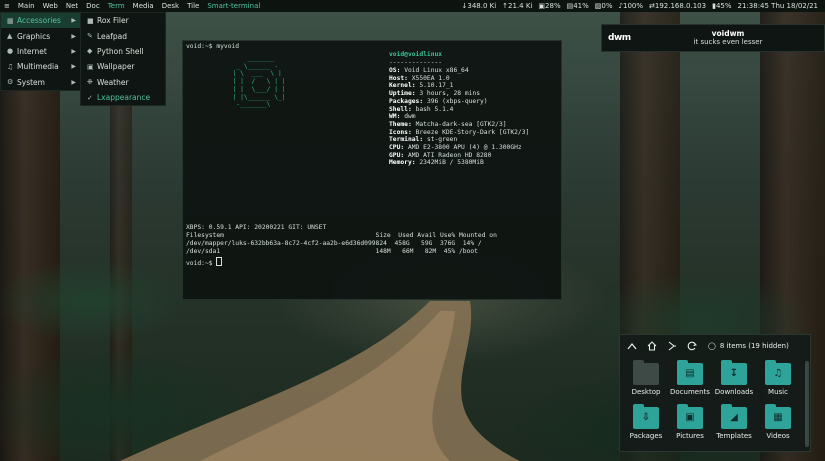 The width and height of the screenshot is (825, 461). What do you see at coordinates (170, 6) in the screenshot?
I see `tag-desk: Desk` at bounding box center [170, 6].